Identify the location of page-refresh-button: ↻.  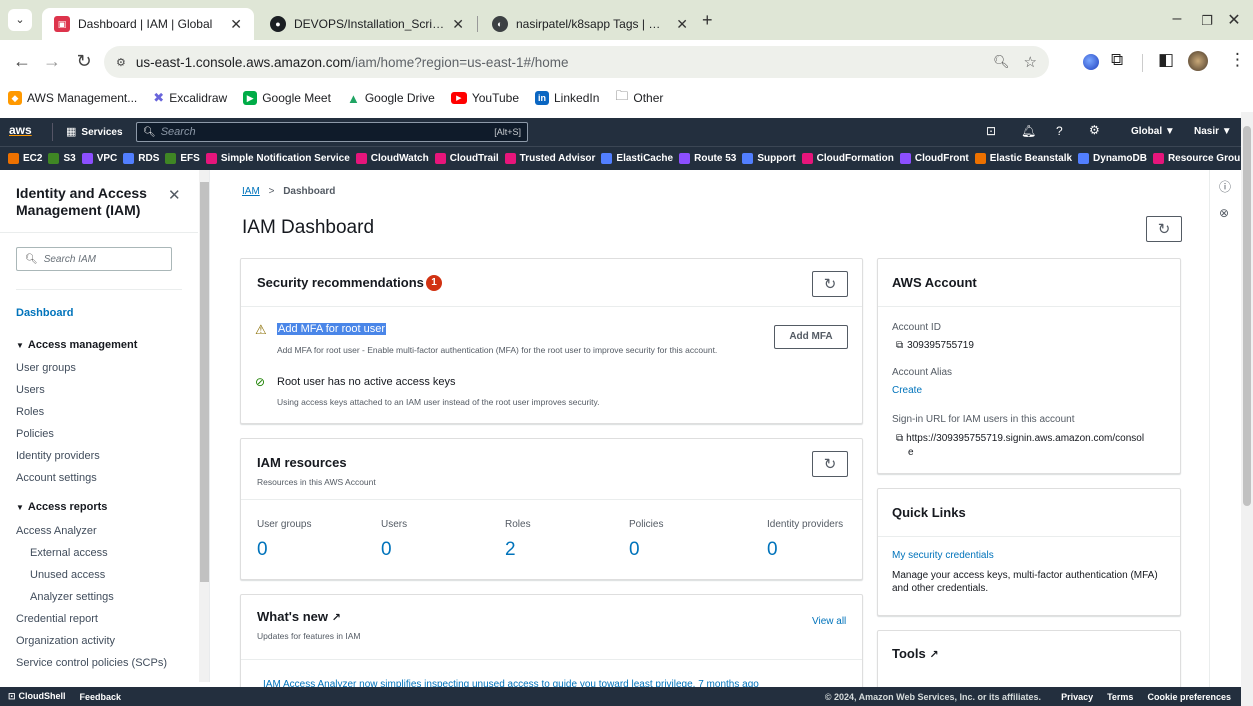
(1164, 229).